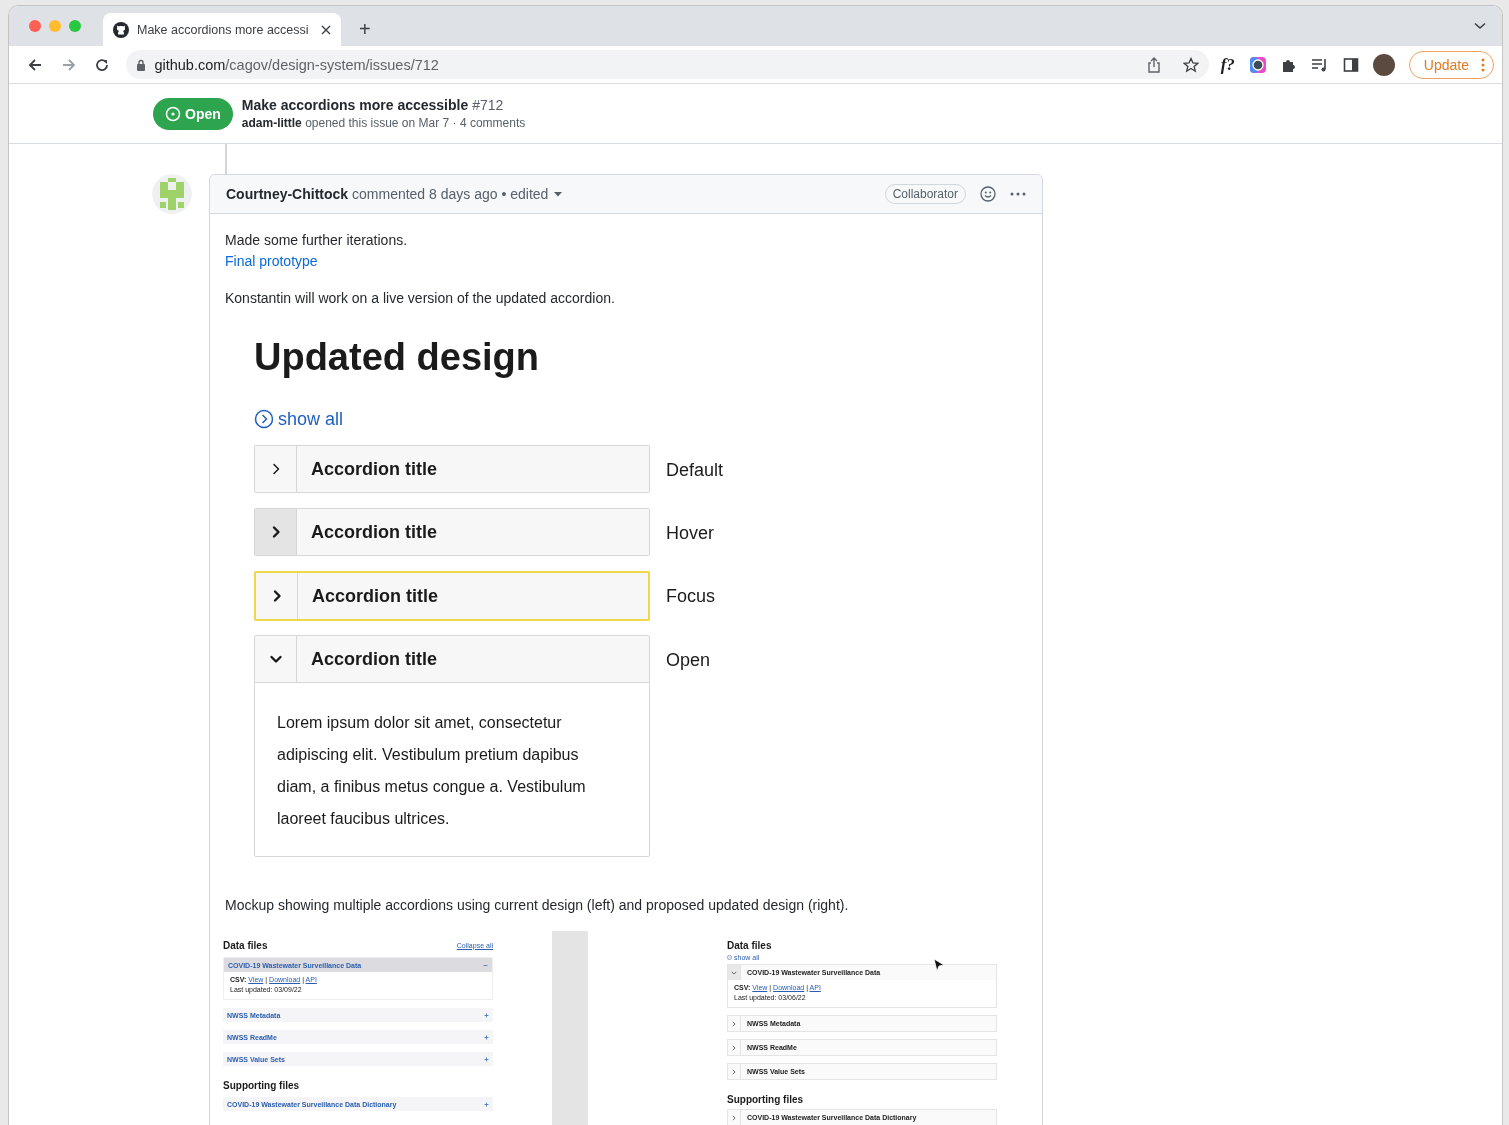 The width and height of the screenshot is (1509, 1125). I want to click on share-icon, so click(1153, 64).